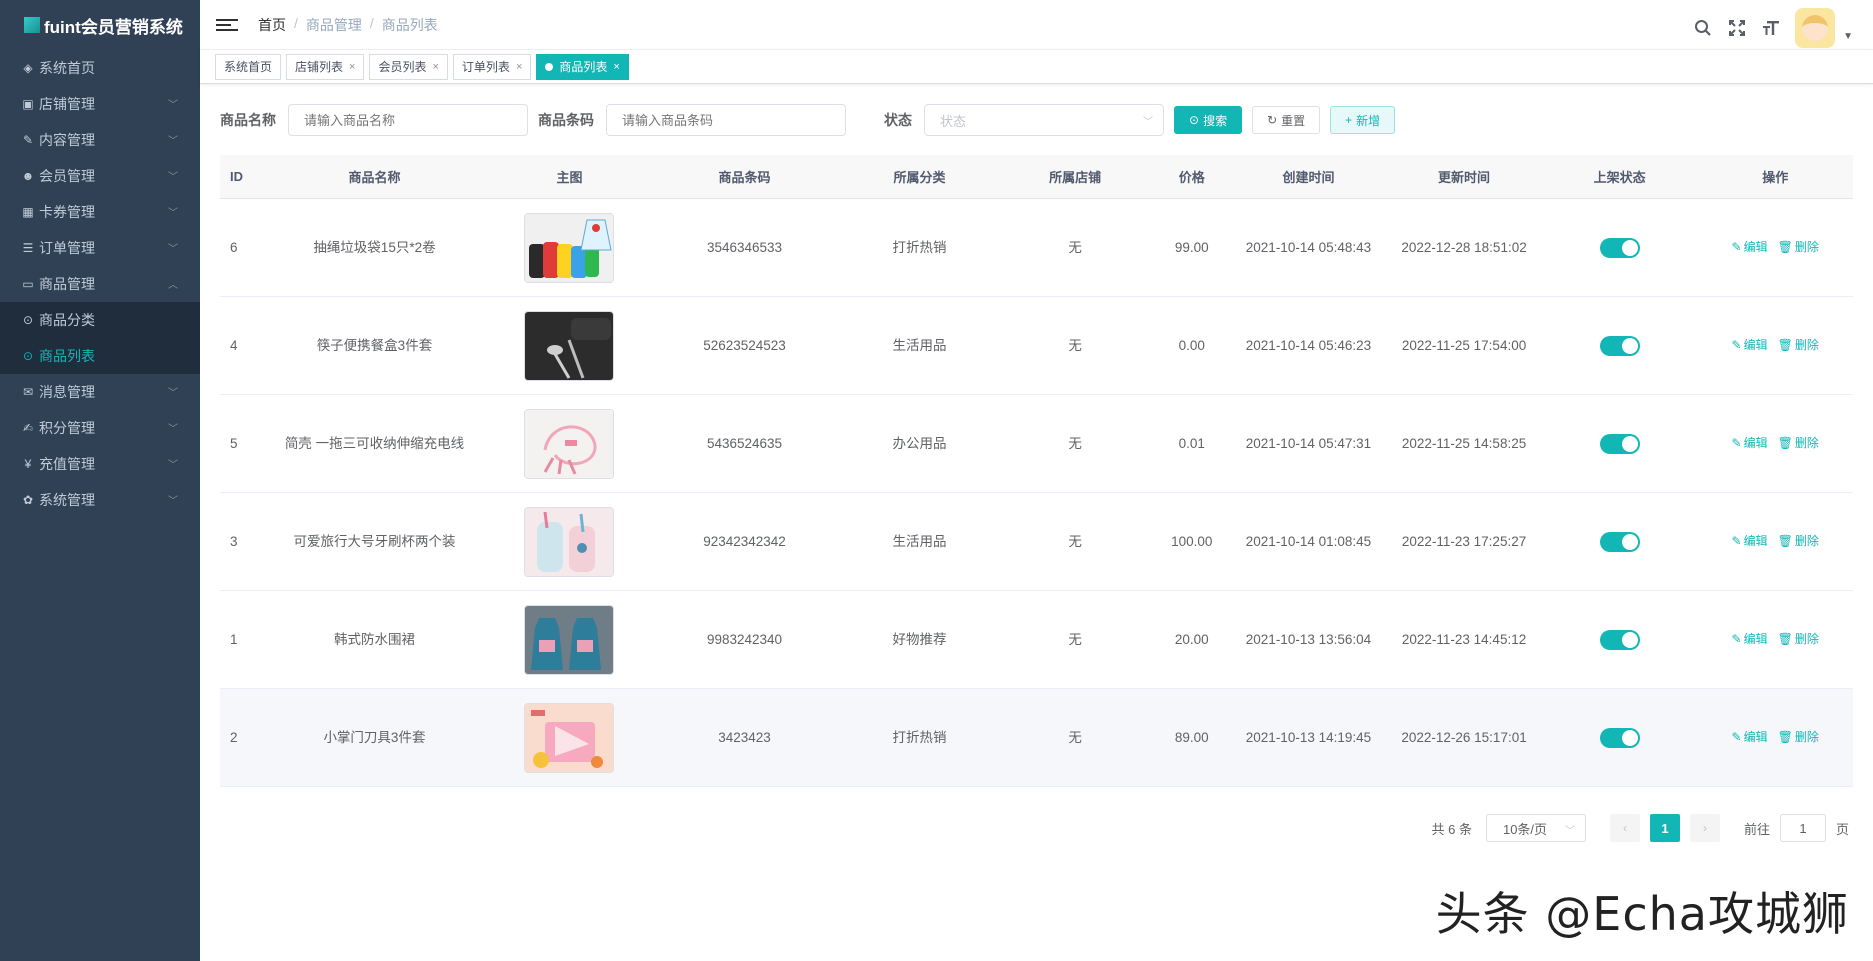 The width and height of the screenshot is (1873, 961). What do you see at coordinates (569, 247) in the screenshot?
I see `garbage-bag-photo` at bounding box center [569, 247].